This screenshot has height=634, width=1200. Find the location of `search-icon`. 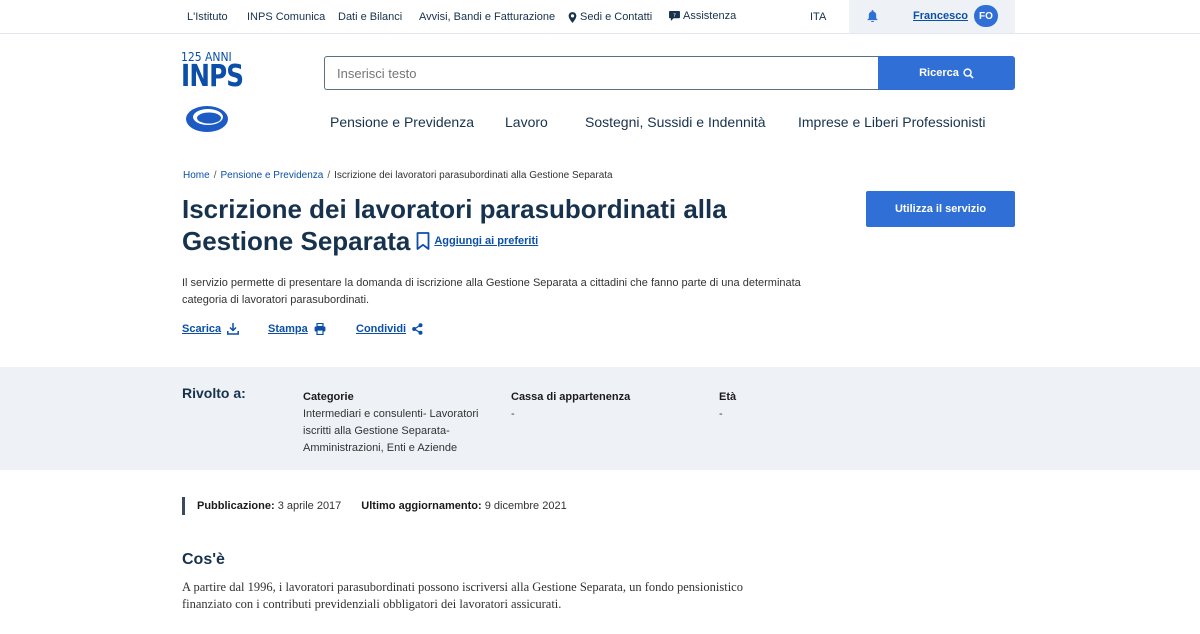

search-icon is located at coordinates (968, 73).